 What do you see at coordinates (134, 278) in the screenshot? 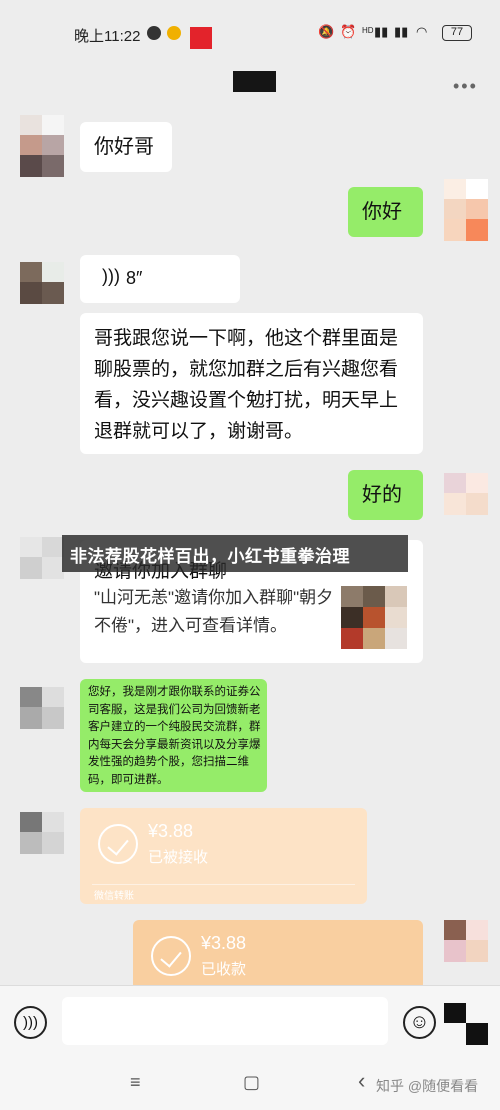
I see `voice-duration: 8″` at bounding box center [134, 278].